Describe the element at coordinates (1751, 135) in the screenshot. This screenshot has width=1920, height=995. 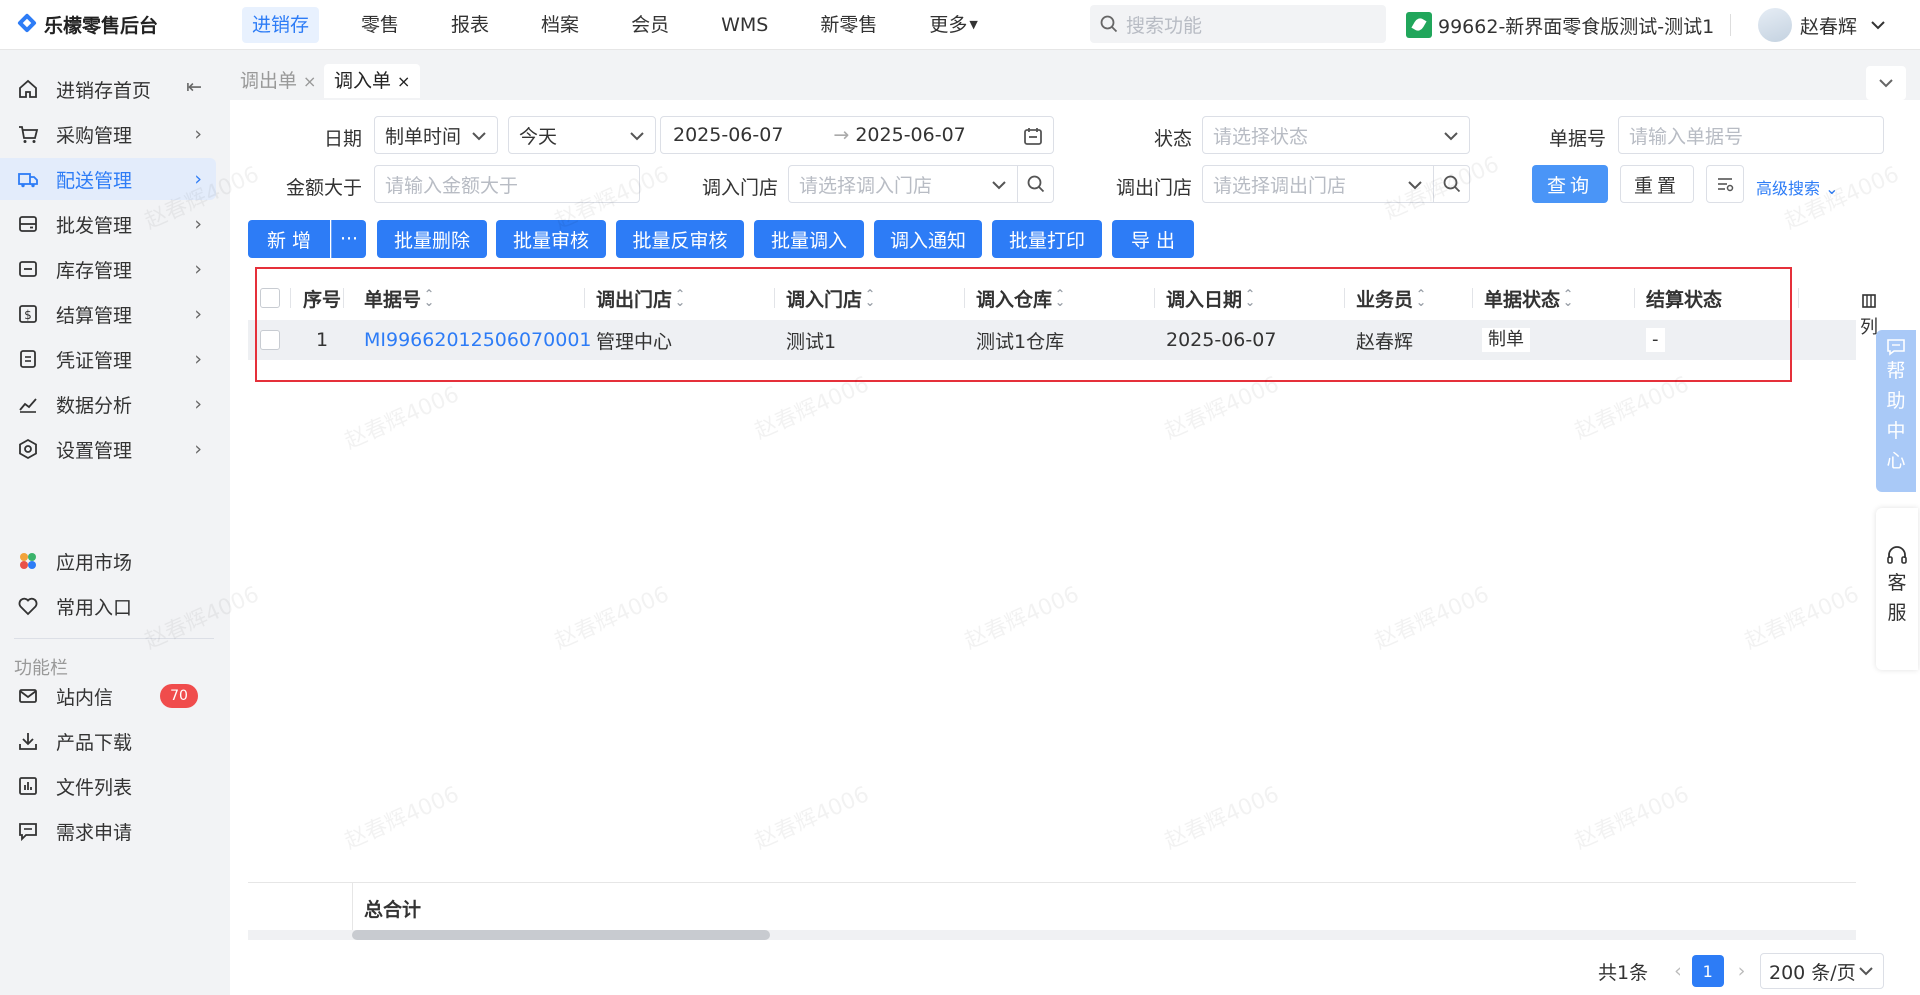
I see `bill-no-input: 请输入单据号` at that location.